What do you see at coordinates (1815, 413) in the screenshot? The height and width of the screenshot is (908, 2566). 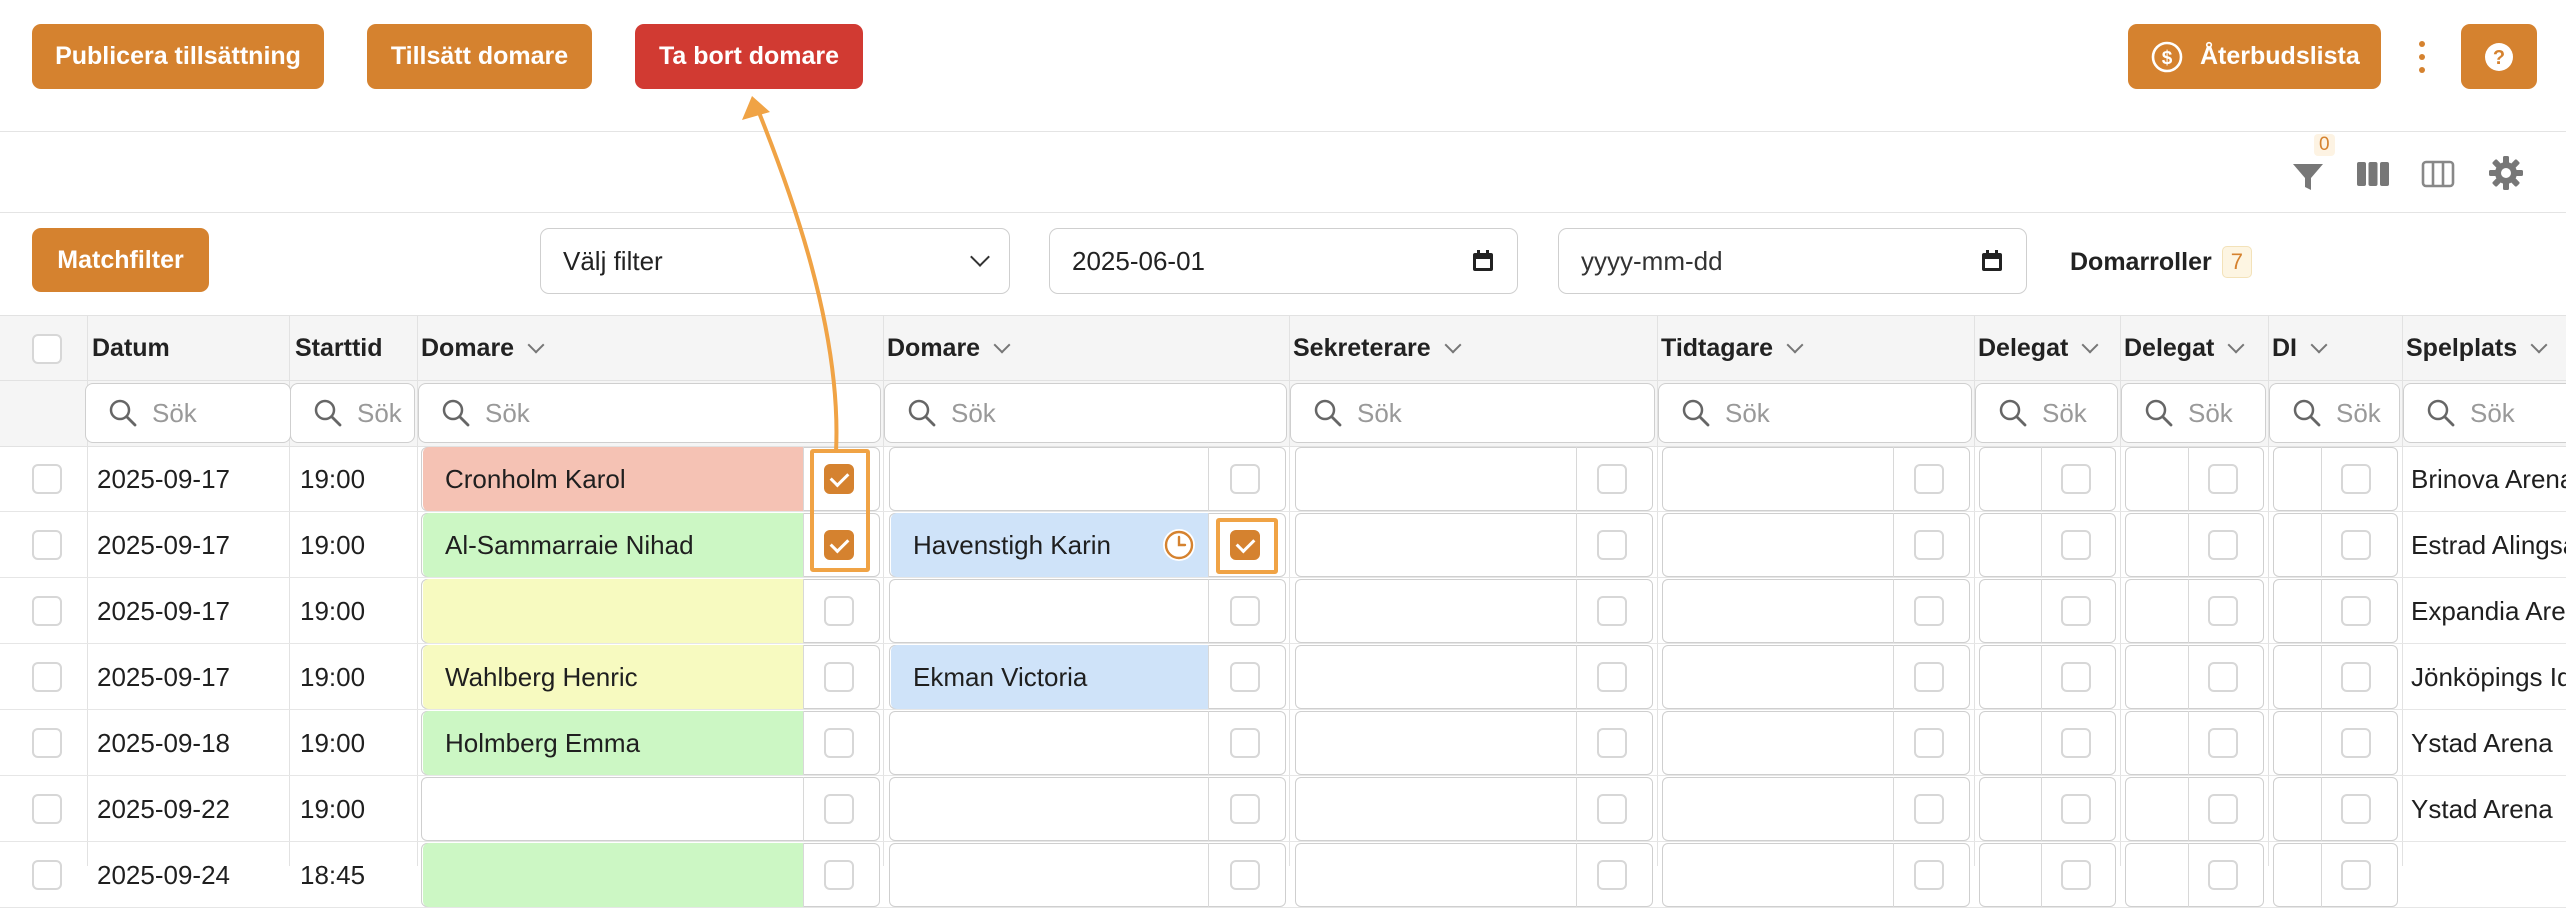 I see `search-input-timekeeper: Sök` at bounding box center [1815, 413].